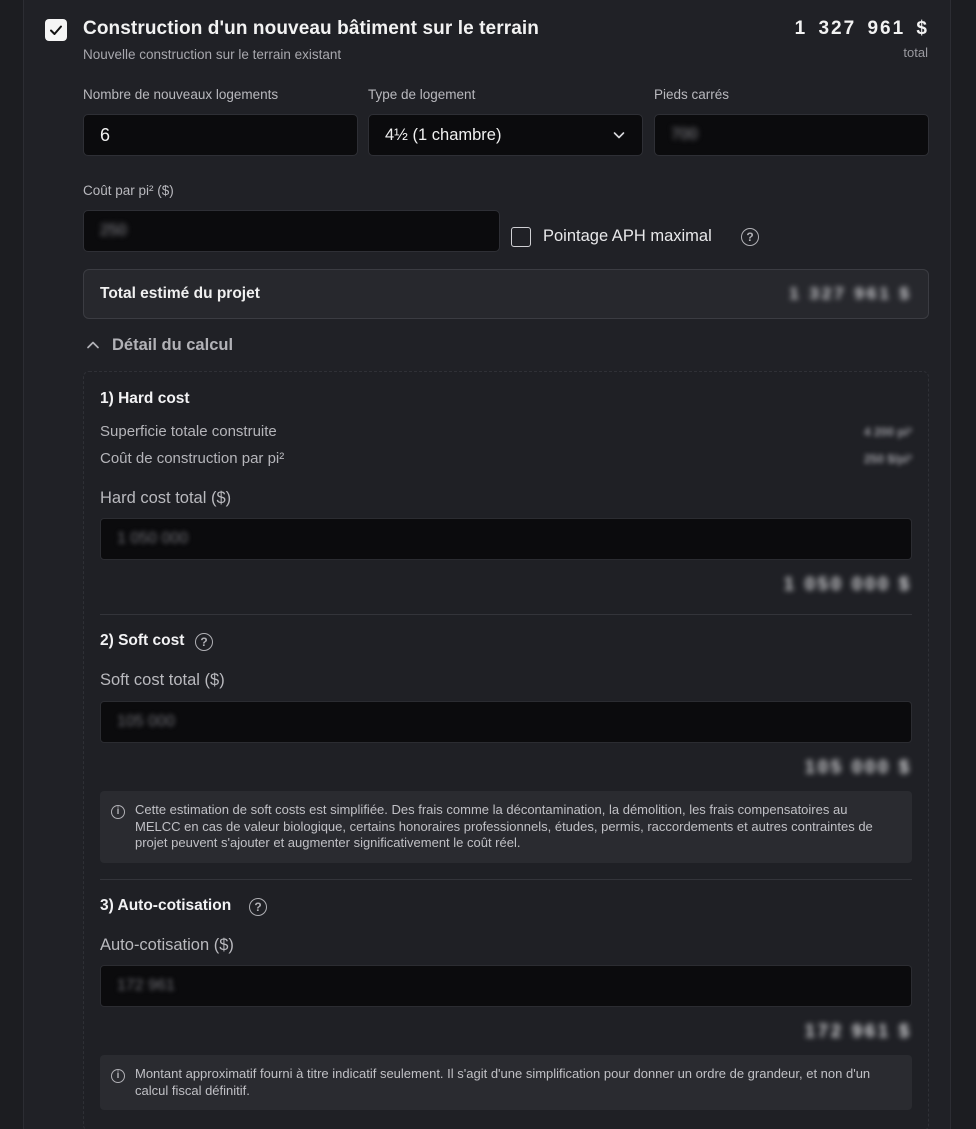  What do you see at coordinates (145, 398) in the screenshot?
I see `hard-cost-title: 1) Hard cost` at bounding box center [145, 398].